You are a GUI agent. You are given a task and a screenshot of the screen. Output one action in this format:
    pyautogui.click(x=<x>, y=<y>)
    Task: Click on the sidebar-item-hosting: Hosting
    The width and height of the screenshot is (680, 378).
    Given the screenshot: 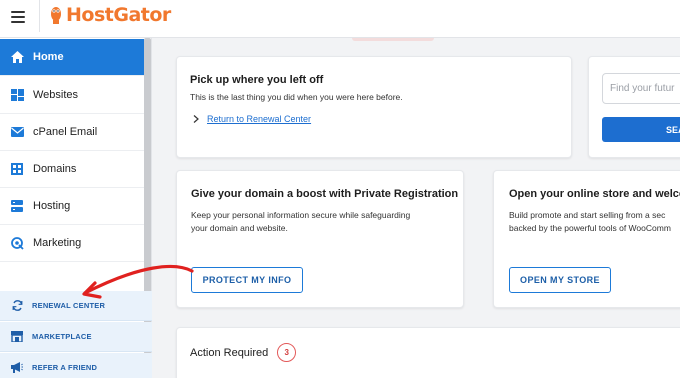 What is the action you would take?
    pyautogui.click(x=72, y=206)
    